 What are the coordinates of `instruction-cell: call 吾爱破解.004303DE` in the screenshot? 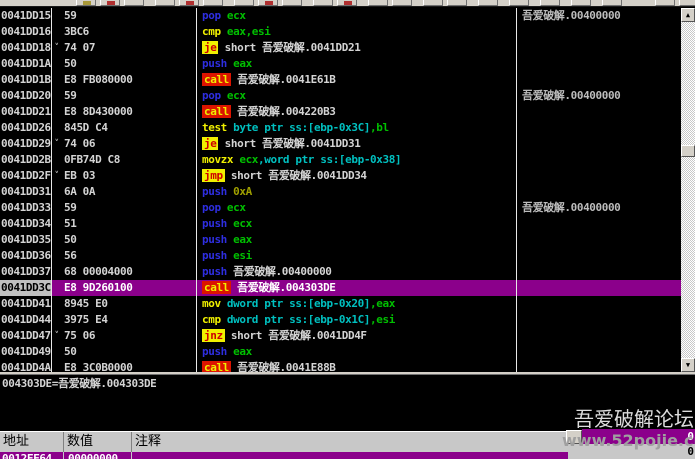 It's located at (356, 288).